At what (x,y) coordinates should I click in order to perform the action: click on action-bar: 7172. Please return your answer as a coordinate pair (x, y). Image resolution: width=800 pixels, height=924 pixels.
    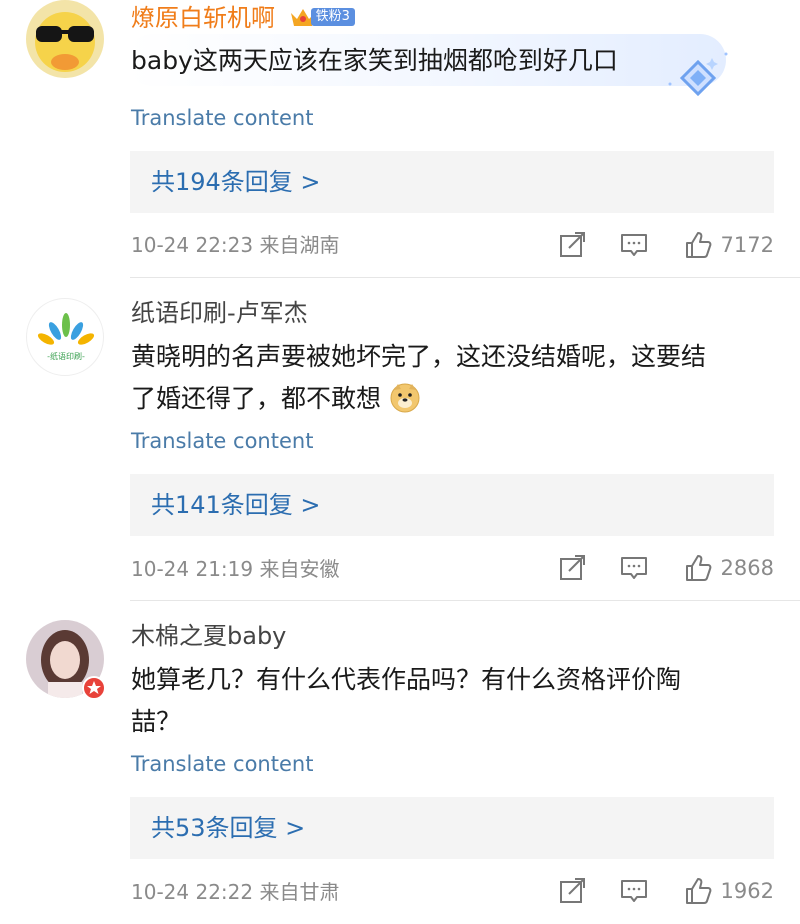
    Looking at the image, I should click on (665, 245).